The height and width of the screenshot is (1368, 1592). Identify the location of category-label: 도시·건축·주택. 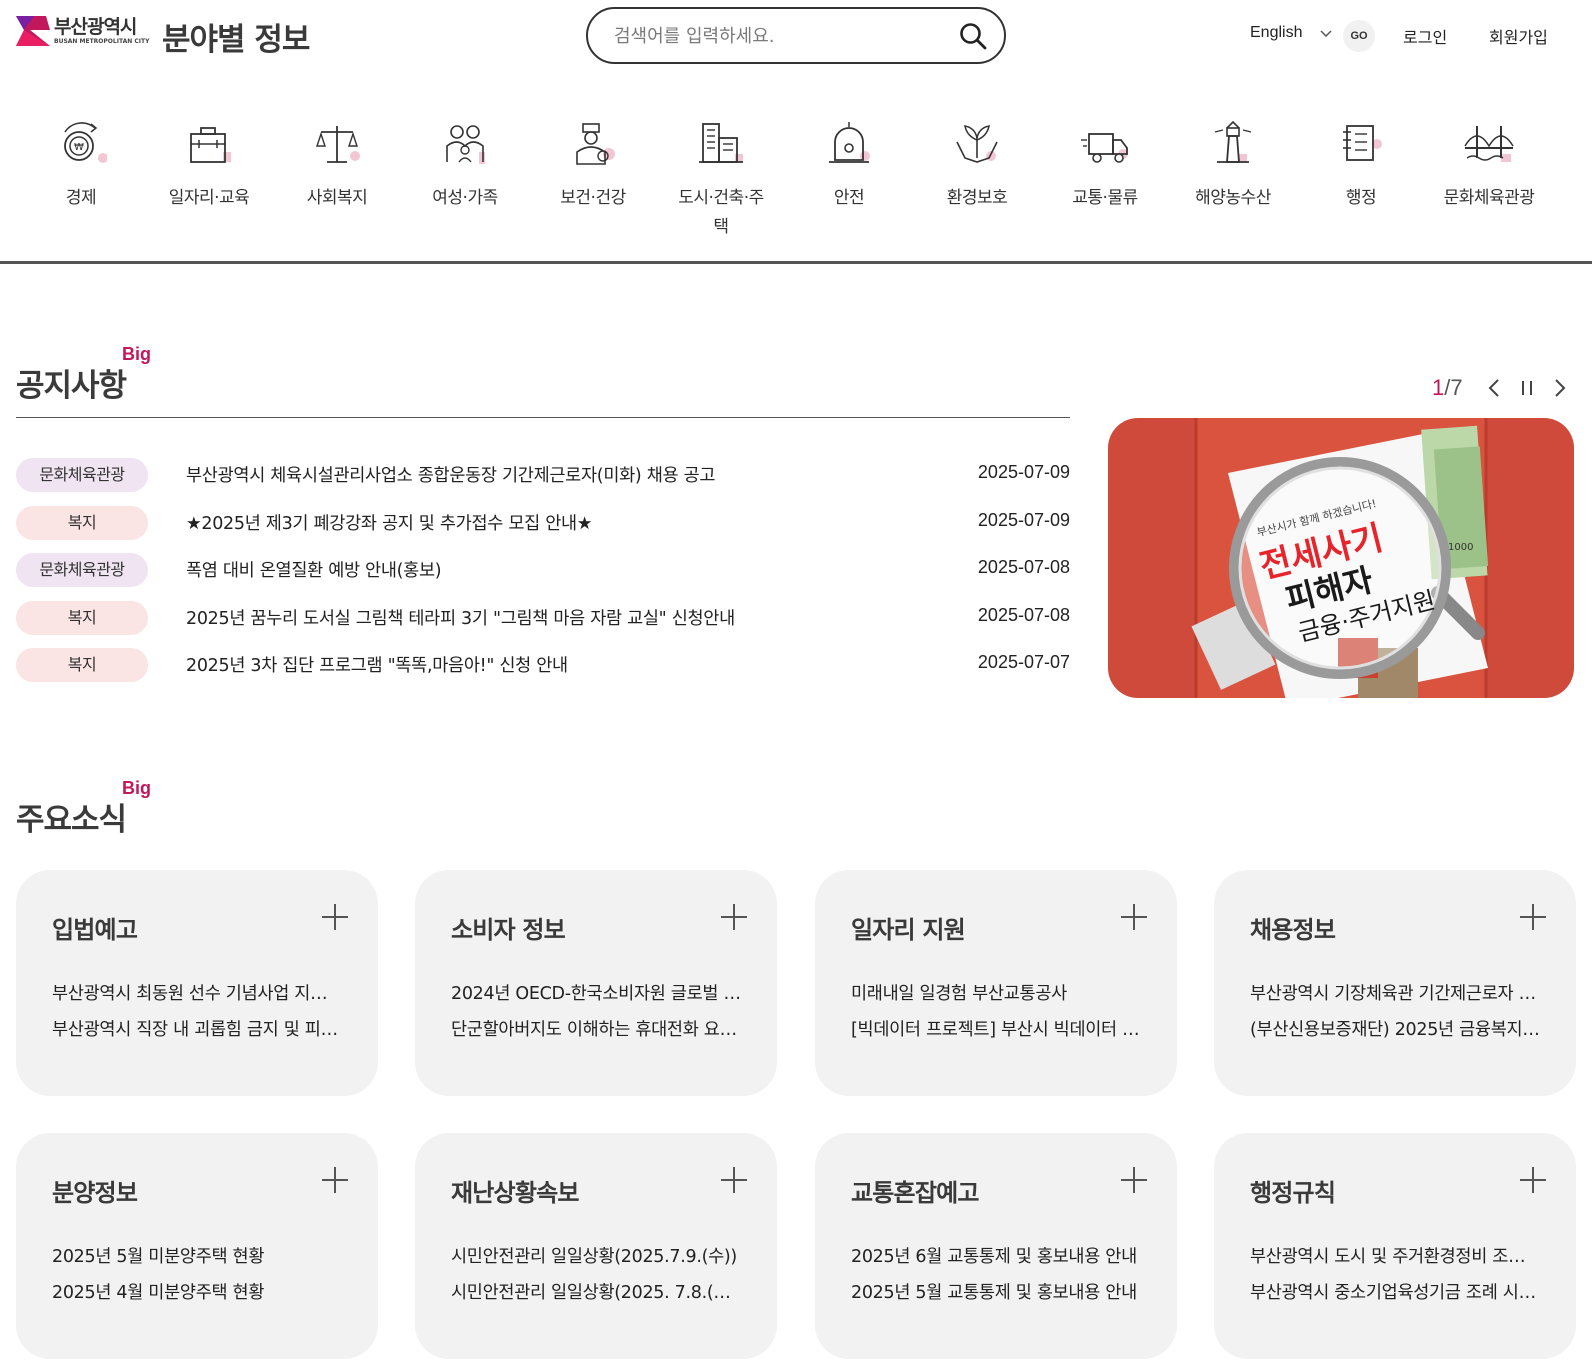
(721, 212).